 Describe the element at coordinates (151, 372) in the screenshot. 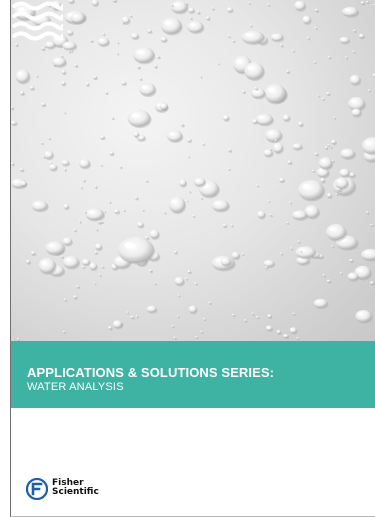

I see `banner-title: APPLICATIONS & SOLUTIONS SERIES:` at that location.